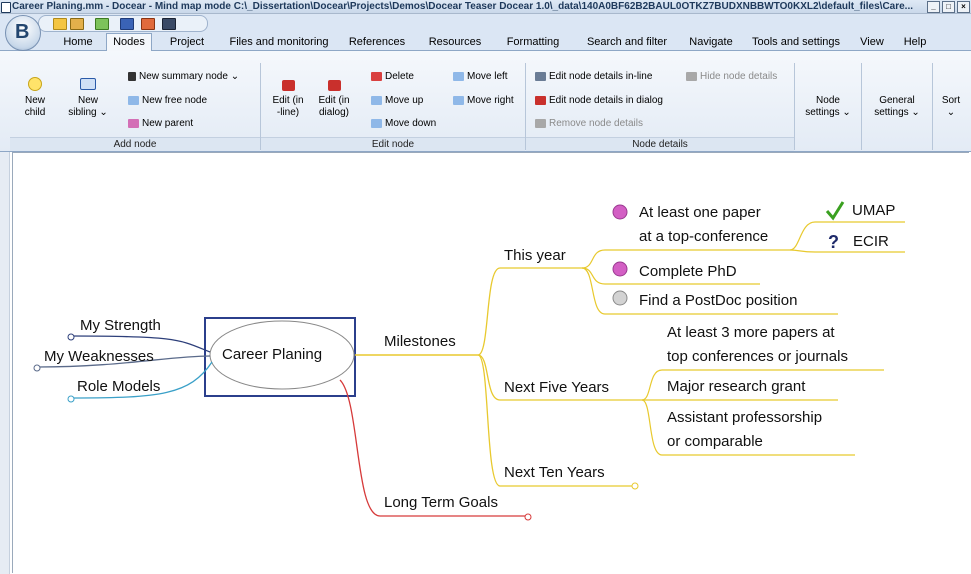  Describe the element at coordinates (120, 326) in the screenshot. I see `node-my-strength: My Strength` at that location.